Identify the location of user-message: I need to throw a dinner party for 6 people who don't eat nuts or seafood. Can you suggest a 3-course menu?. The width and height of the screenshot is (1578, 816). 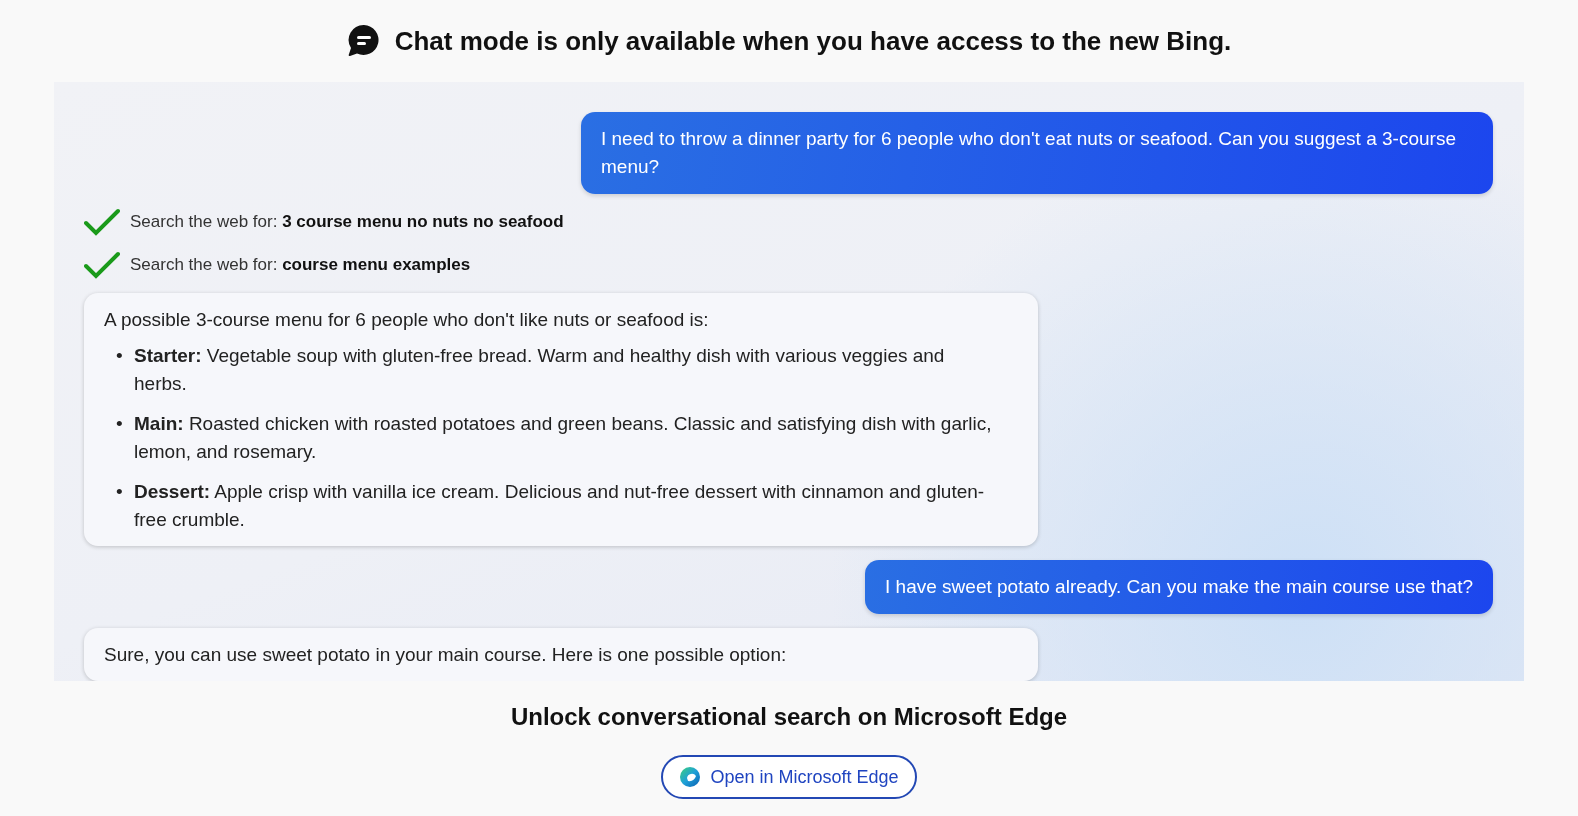
(1037, 153).